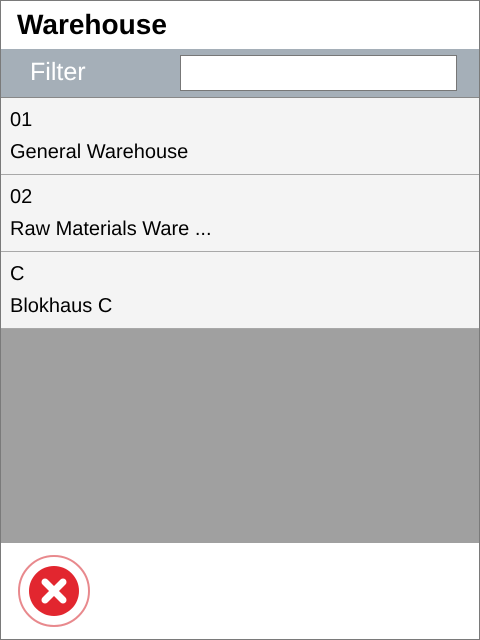 The image size is (480, 640). Describe the element at coordinates (54, 591) in the screenshot. I see `close-icon` at that location.